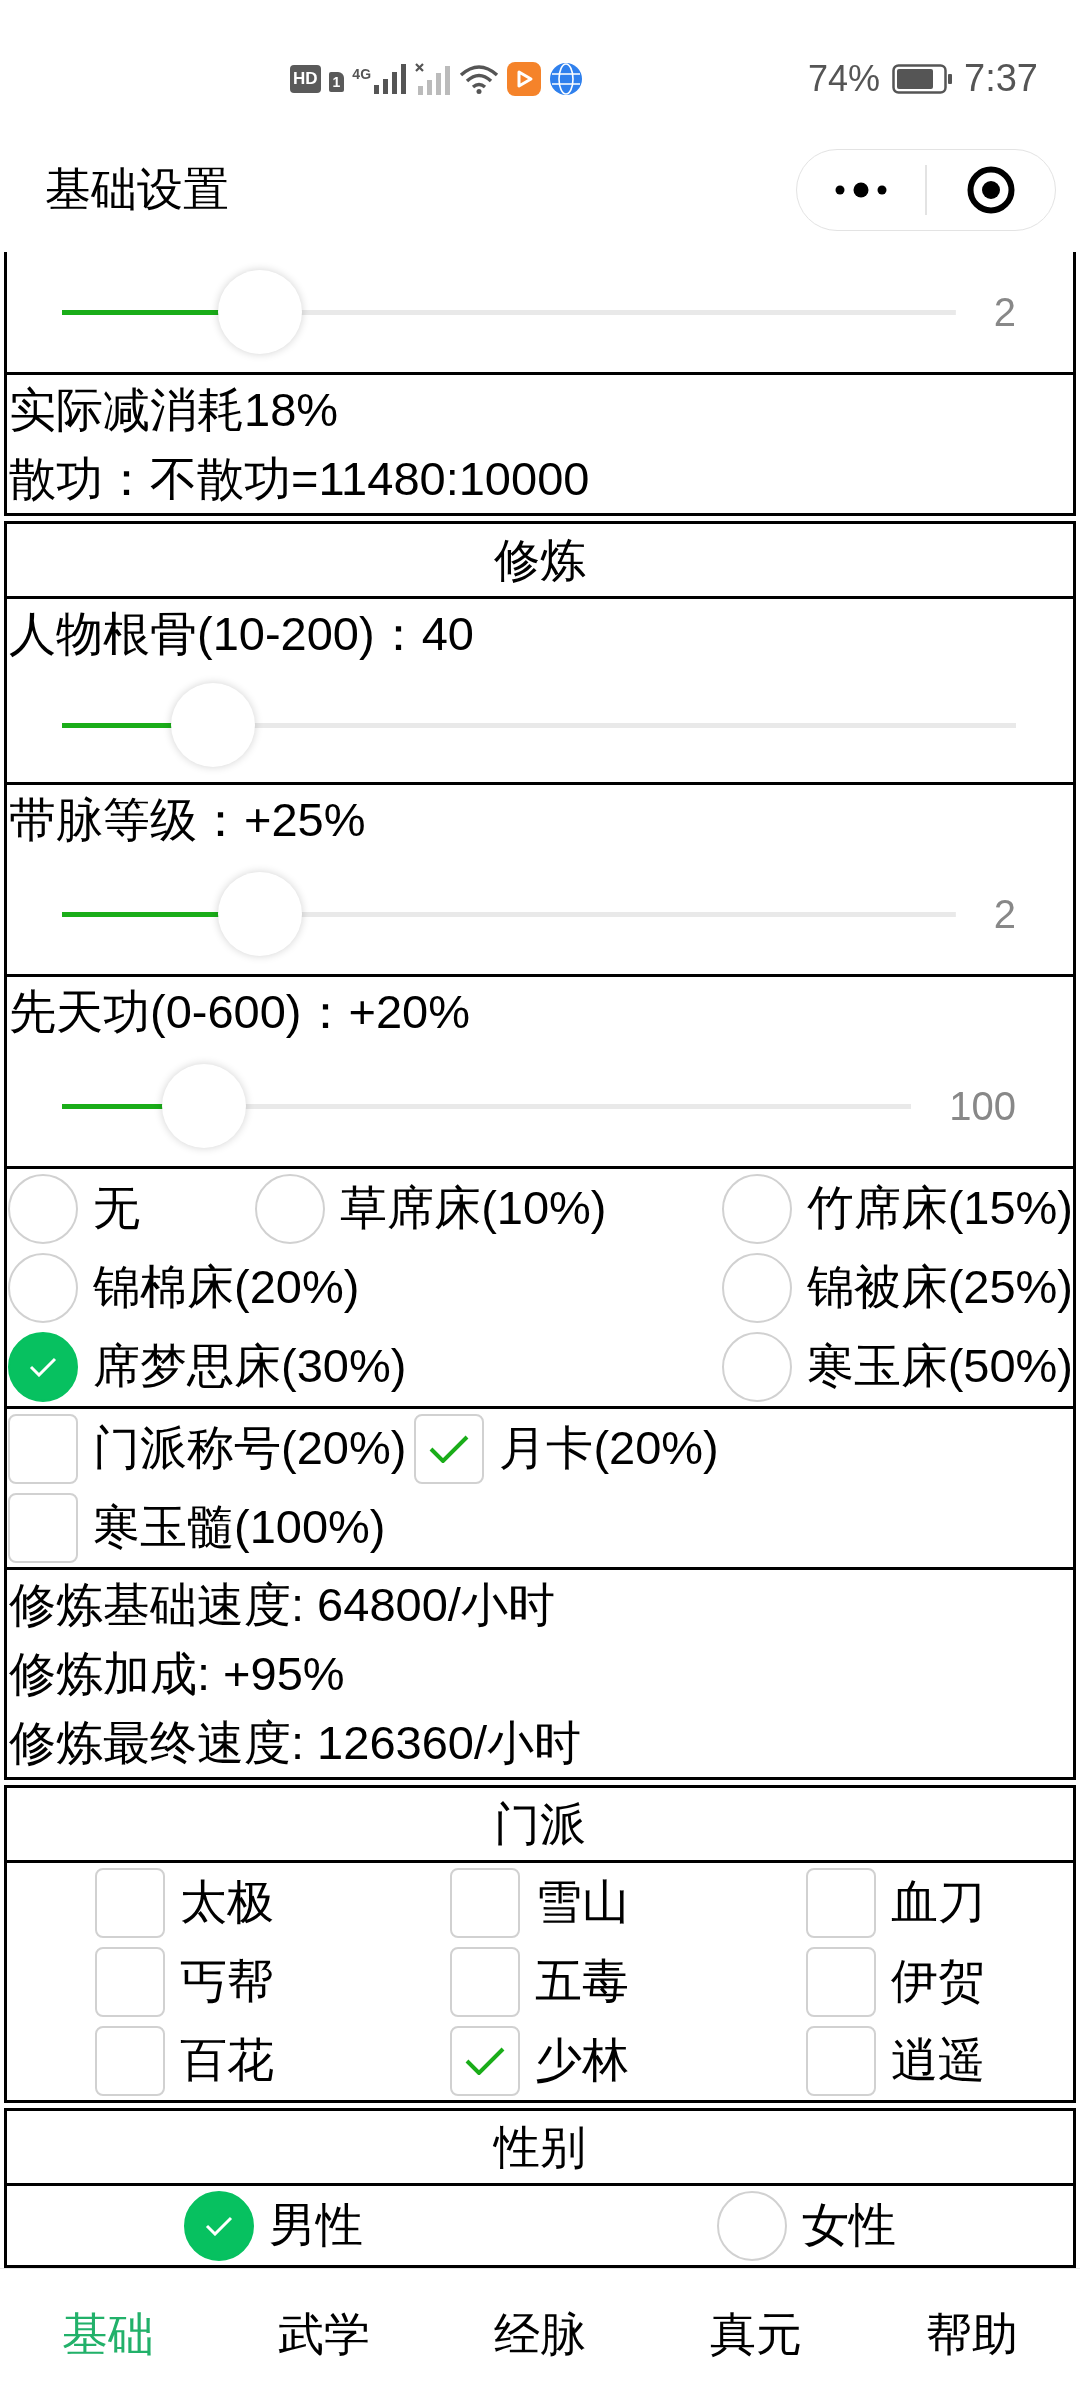  What do you see at coordinates (844, 78) in the screenshot?
I see `battery-percent: 74%` at bounding box center [844, 78].